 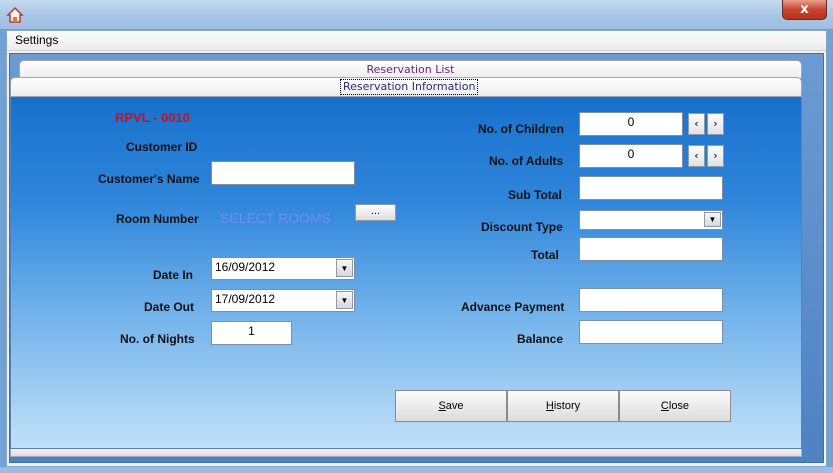 What do you see at coordinates (535, 195) in the screenshot?
I see `sub-total-label: Sub Total` at bounding box center [535, 195].